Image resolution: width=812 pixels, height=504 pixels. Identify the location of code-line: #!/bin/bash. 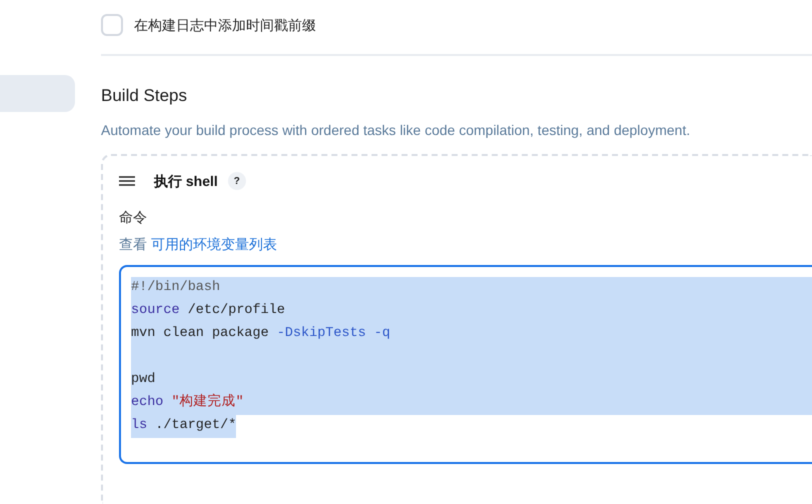
(175, 288).